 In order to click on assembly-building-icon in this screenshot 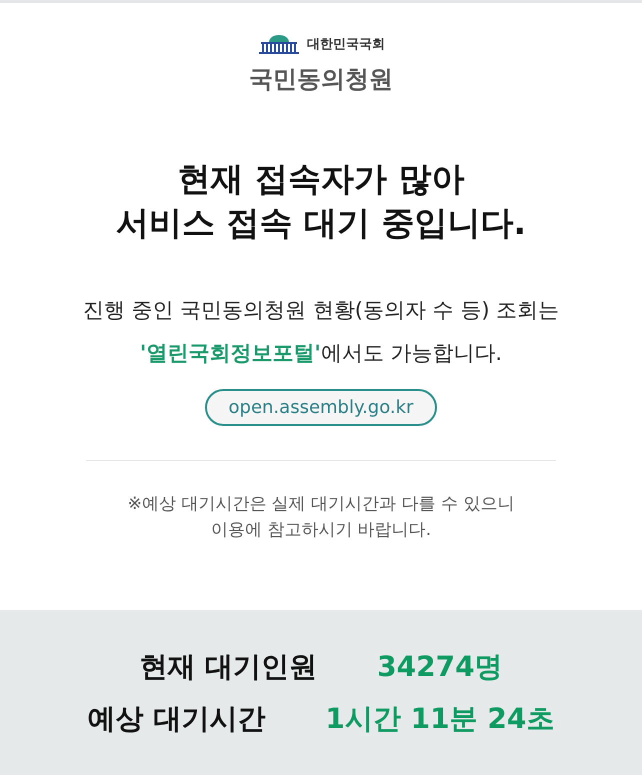, I will do `click(279, 44)`.